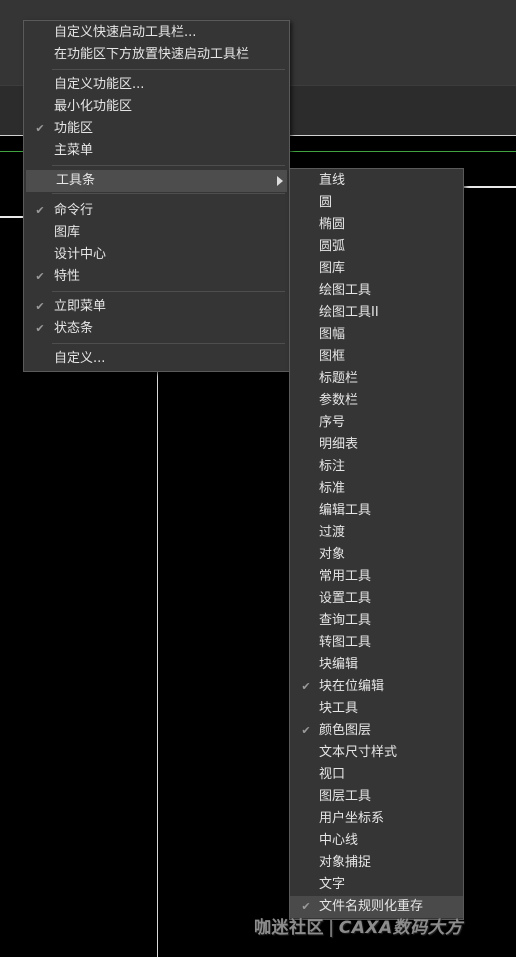 The height and width of the screenshot is (957, 516). I want to click on submenu-item: 对象, so click(376, 555).